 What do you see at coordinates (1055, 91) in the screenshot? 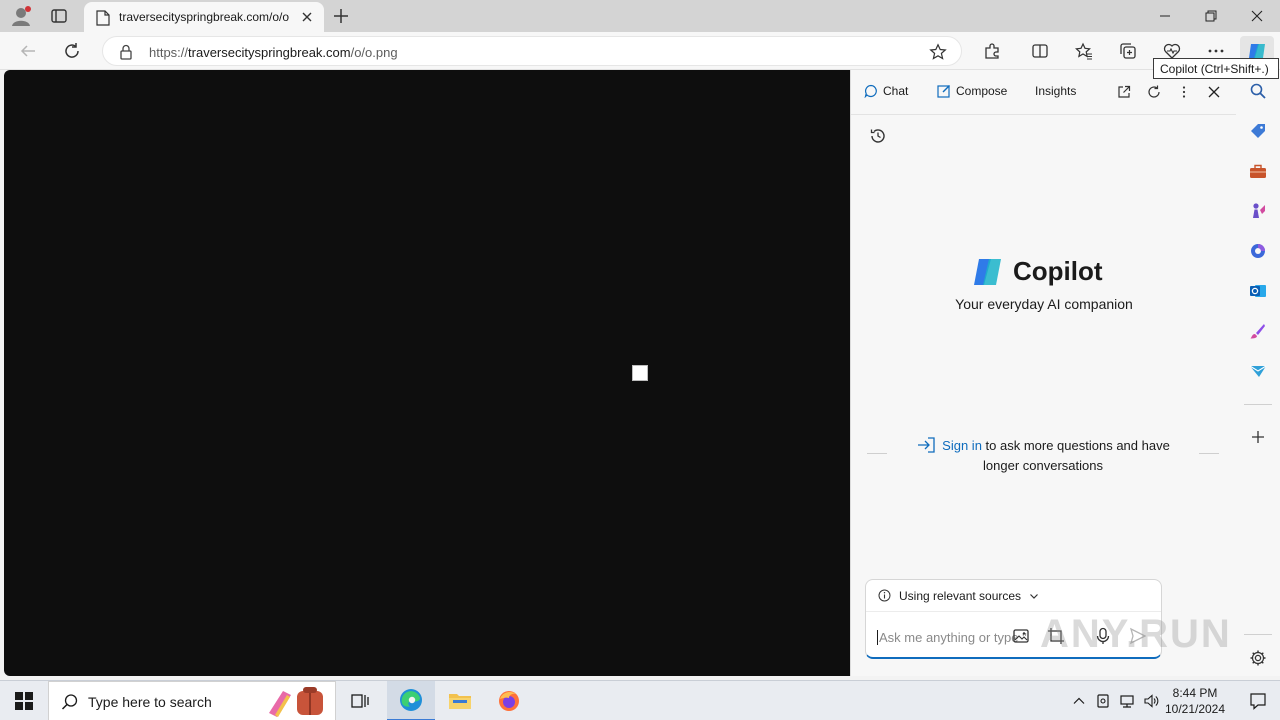
I see `tab-insights: Insights` at bounding box center [1055, 91].